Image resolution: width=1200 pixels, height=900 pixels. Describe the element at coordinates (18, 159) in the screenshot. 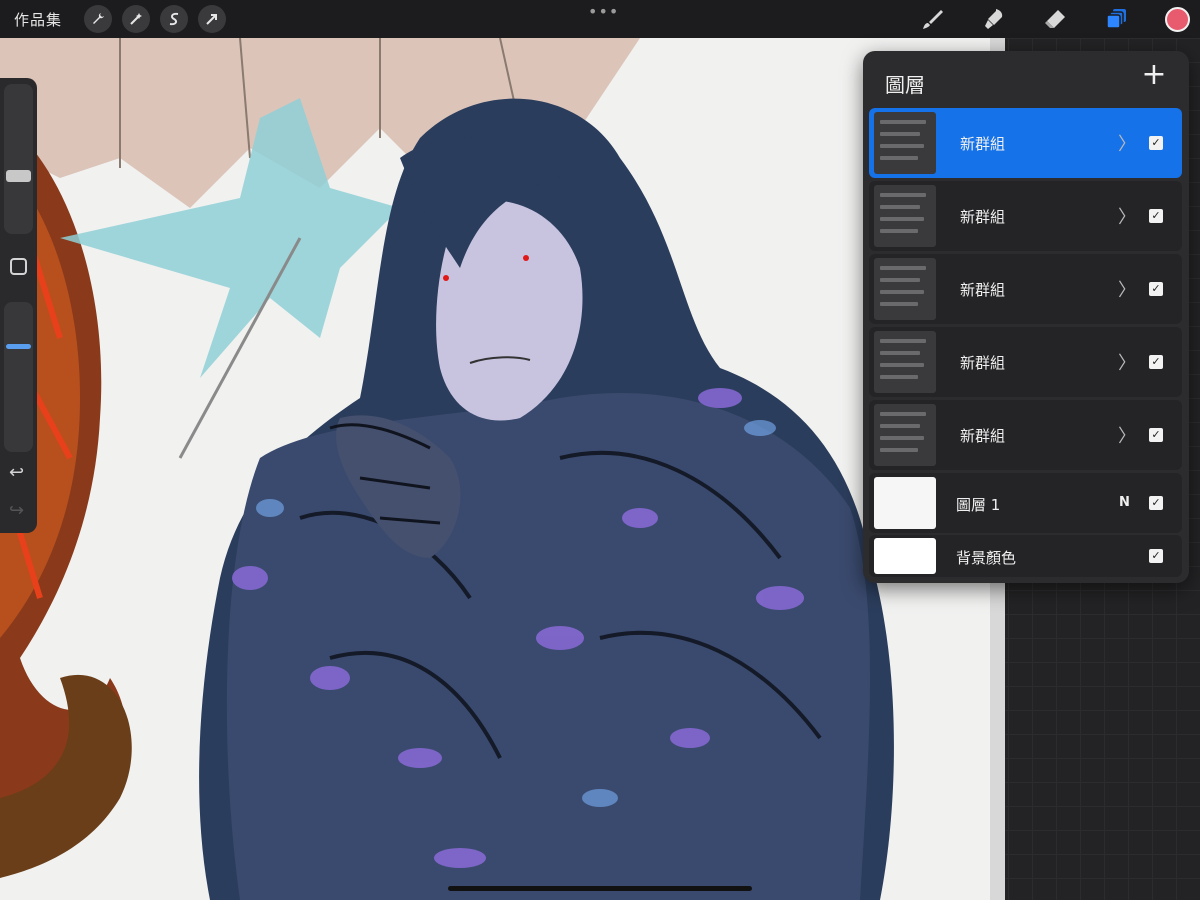

I see `brush-size-slider` at that location.